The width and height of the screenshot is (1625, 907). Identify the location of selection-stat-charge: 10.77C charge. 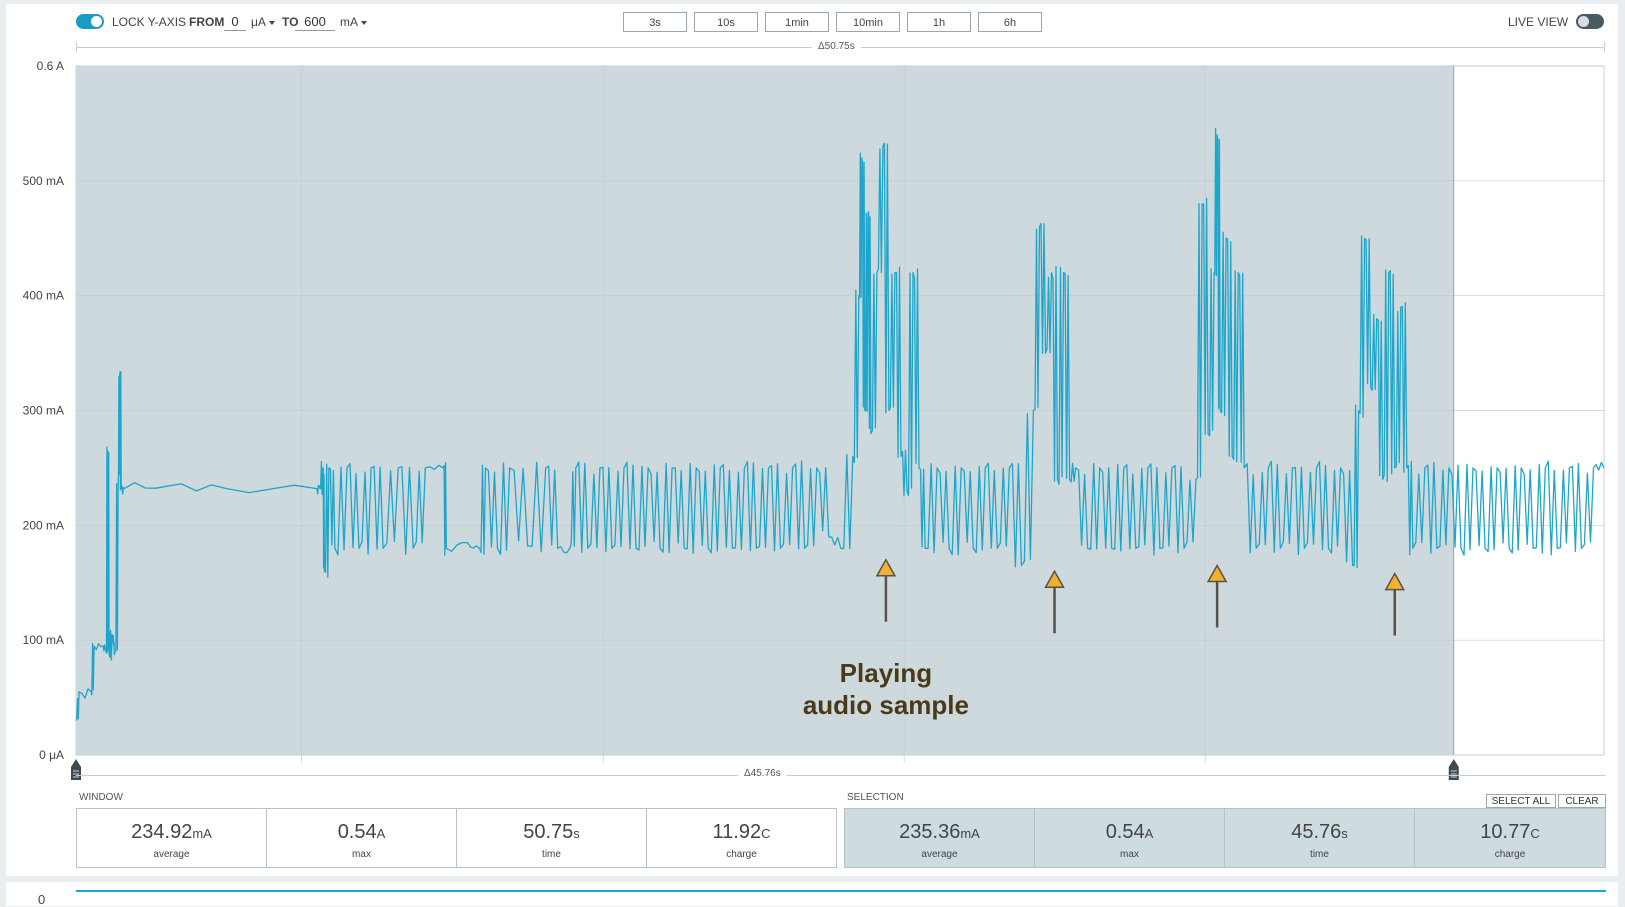
(1510, 838).